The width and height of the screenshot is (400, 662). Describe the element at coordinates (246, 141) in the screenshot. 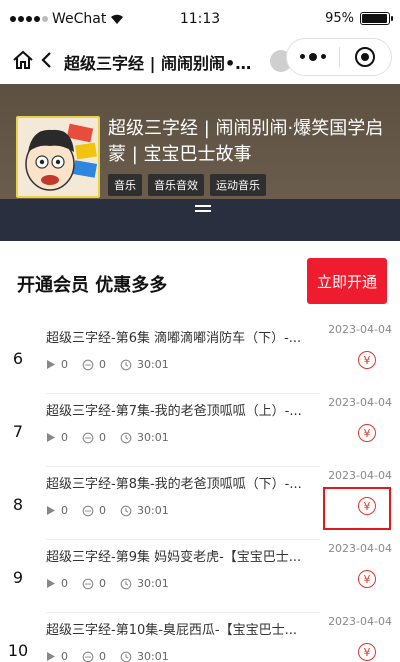

I see `album-title: 超级三字经 | 闹闹别闹·爆笑国学启蒙 | 宝宝巴士故事` at that location.